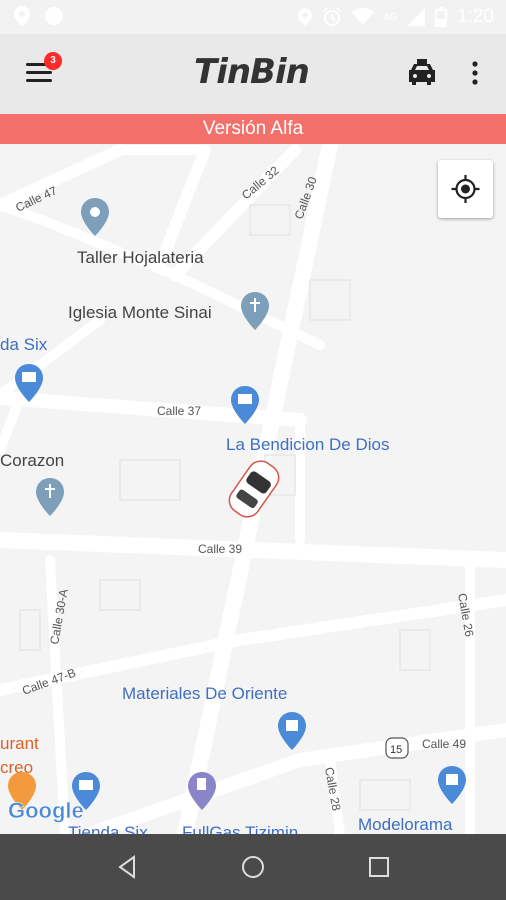 The image size is (506, 900). Describe the element at coordinates (220, 549) in the screenshot. I see `street-label: Calle 39` at that location.